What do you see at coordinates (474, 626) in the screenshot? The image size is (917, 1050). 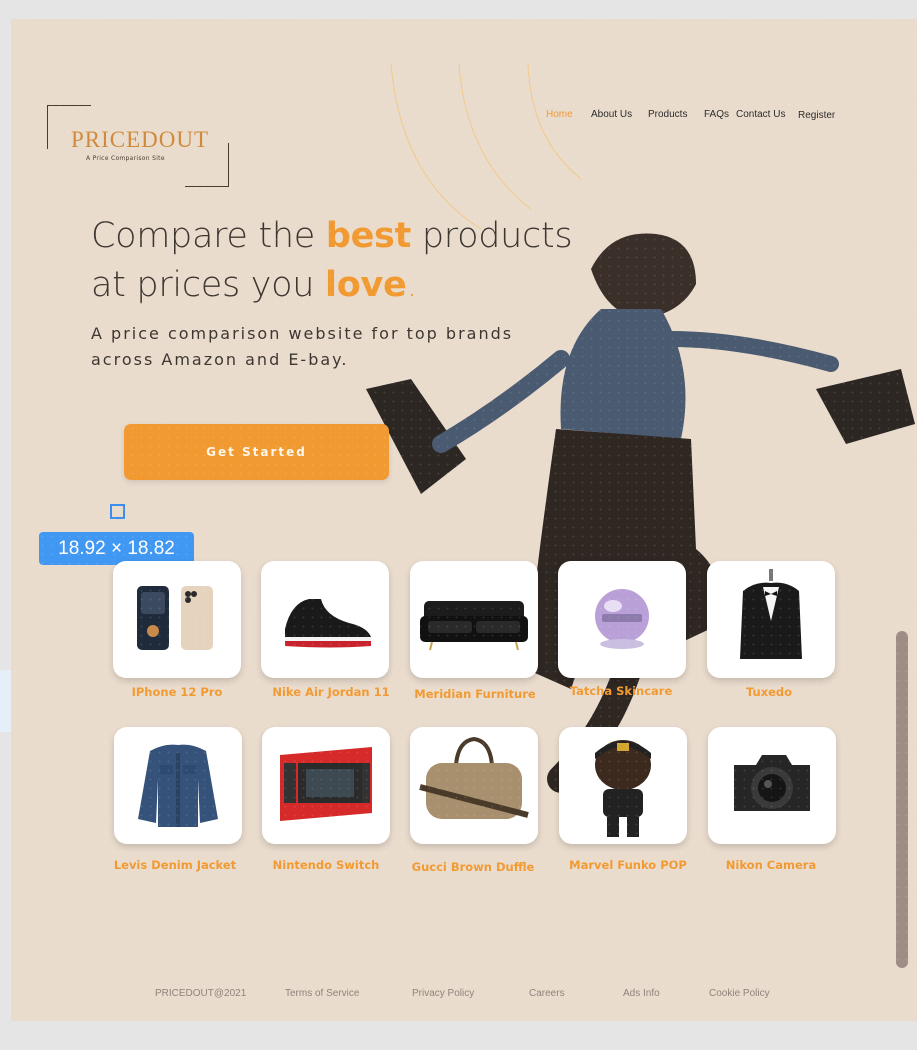 I see `sofa-icon` at bounding box center [474, 626].